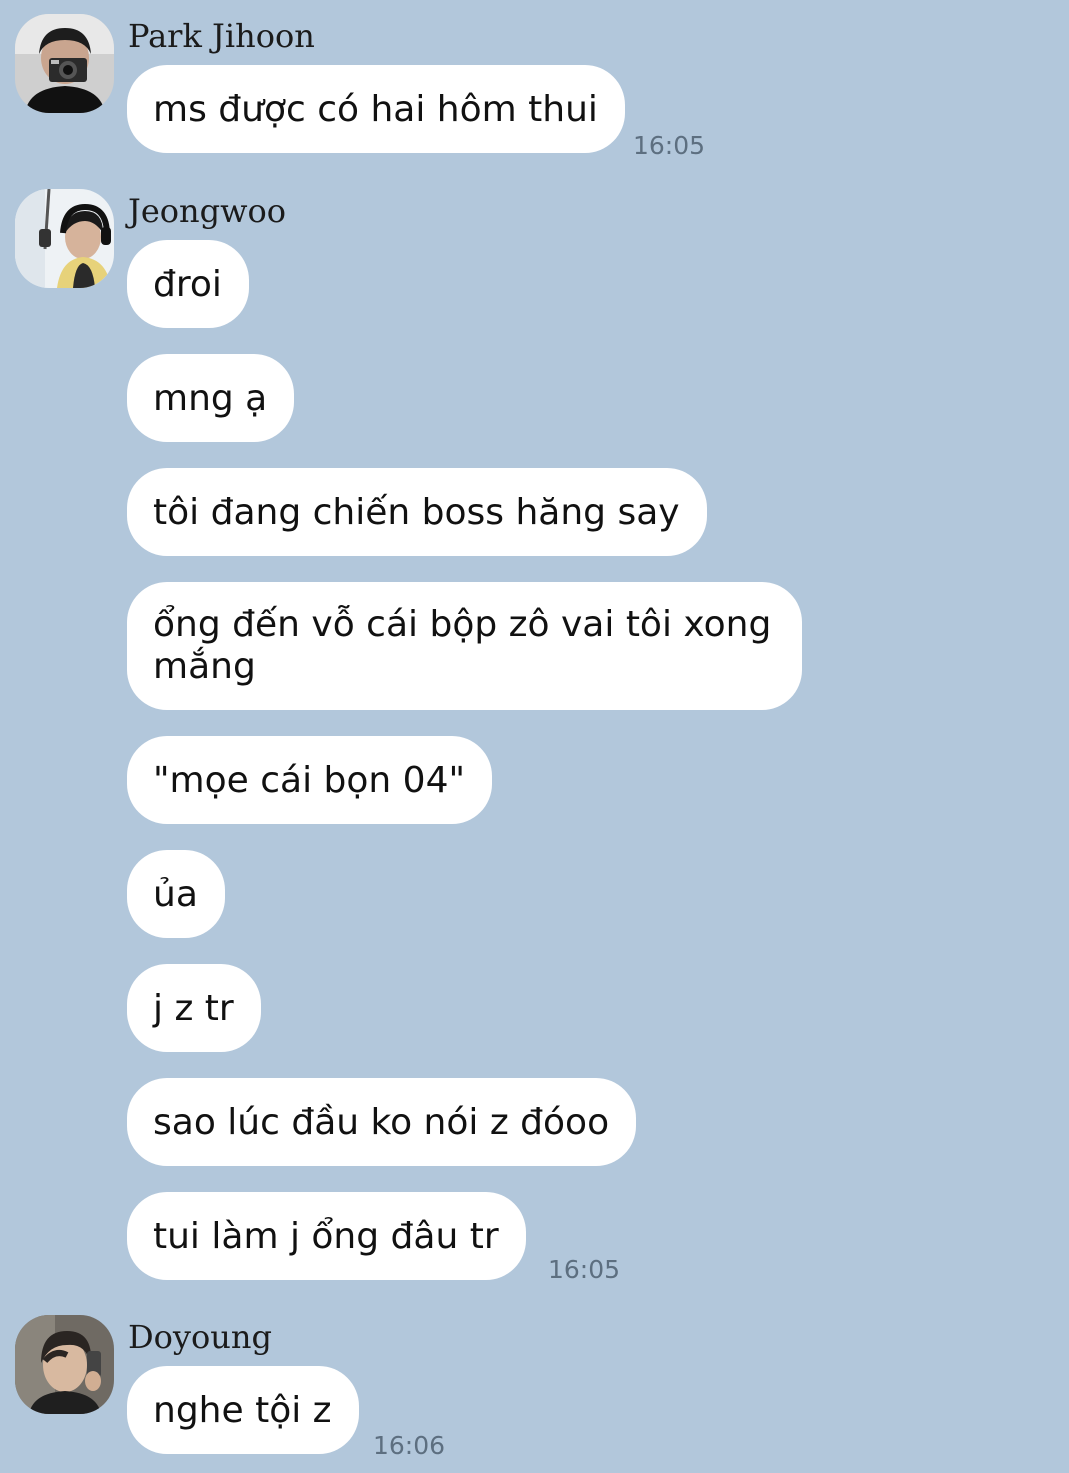  I want to click on avatar-photo-icon, so click(64, 1364).